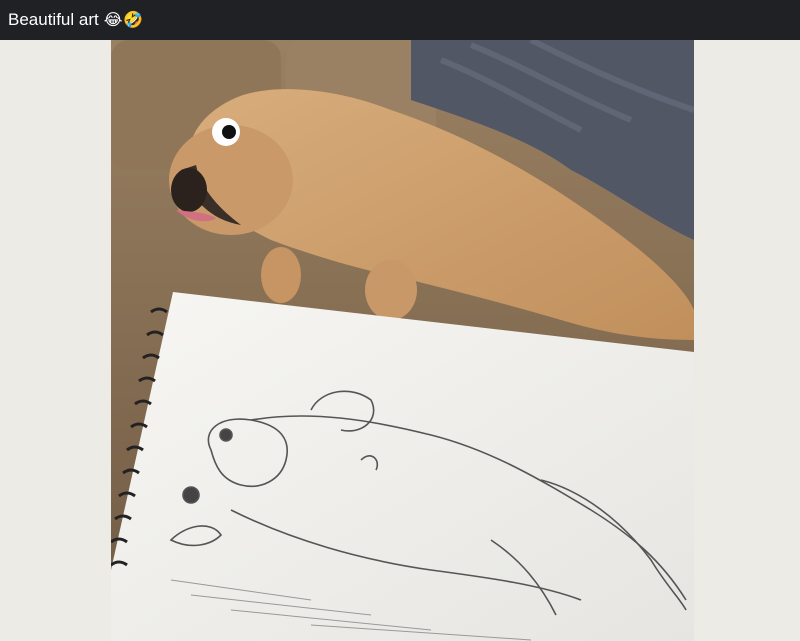  I want to click on post-title: Beautiful art, so click(53, 19).